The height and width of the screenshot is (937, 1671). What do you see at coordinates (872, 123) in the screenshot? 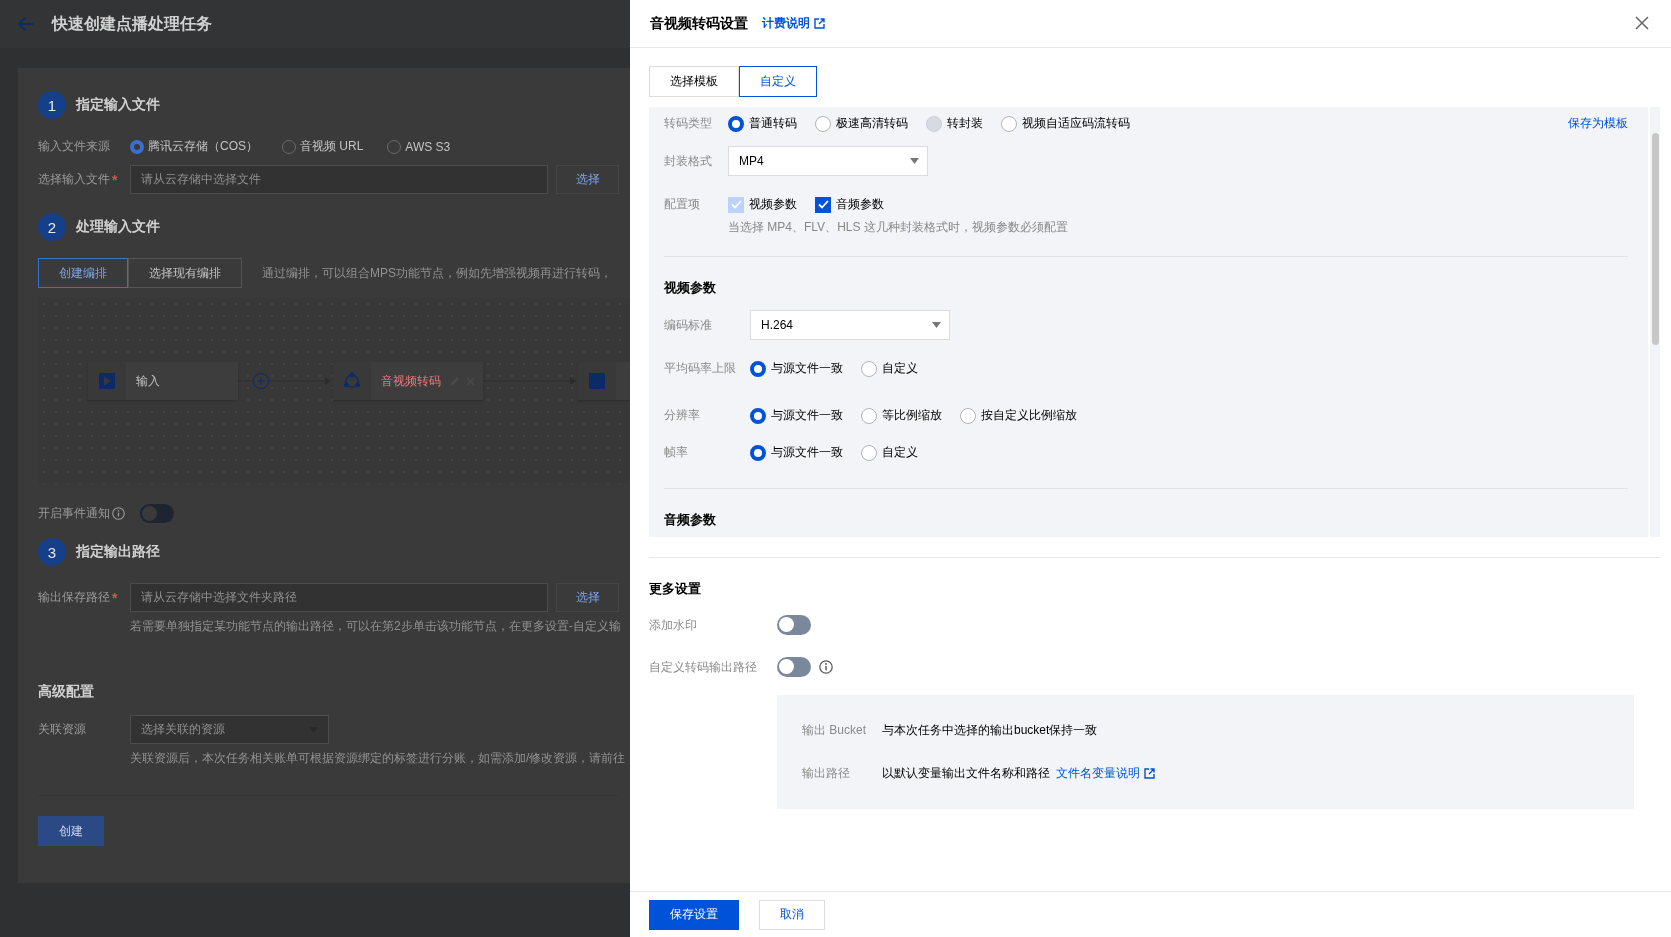
I see `radio-label: 极速高清转码` at bounding box center [872, 123].